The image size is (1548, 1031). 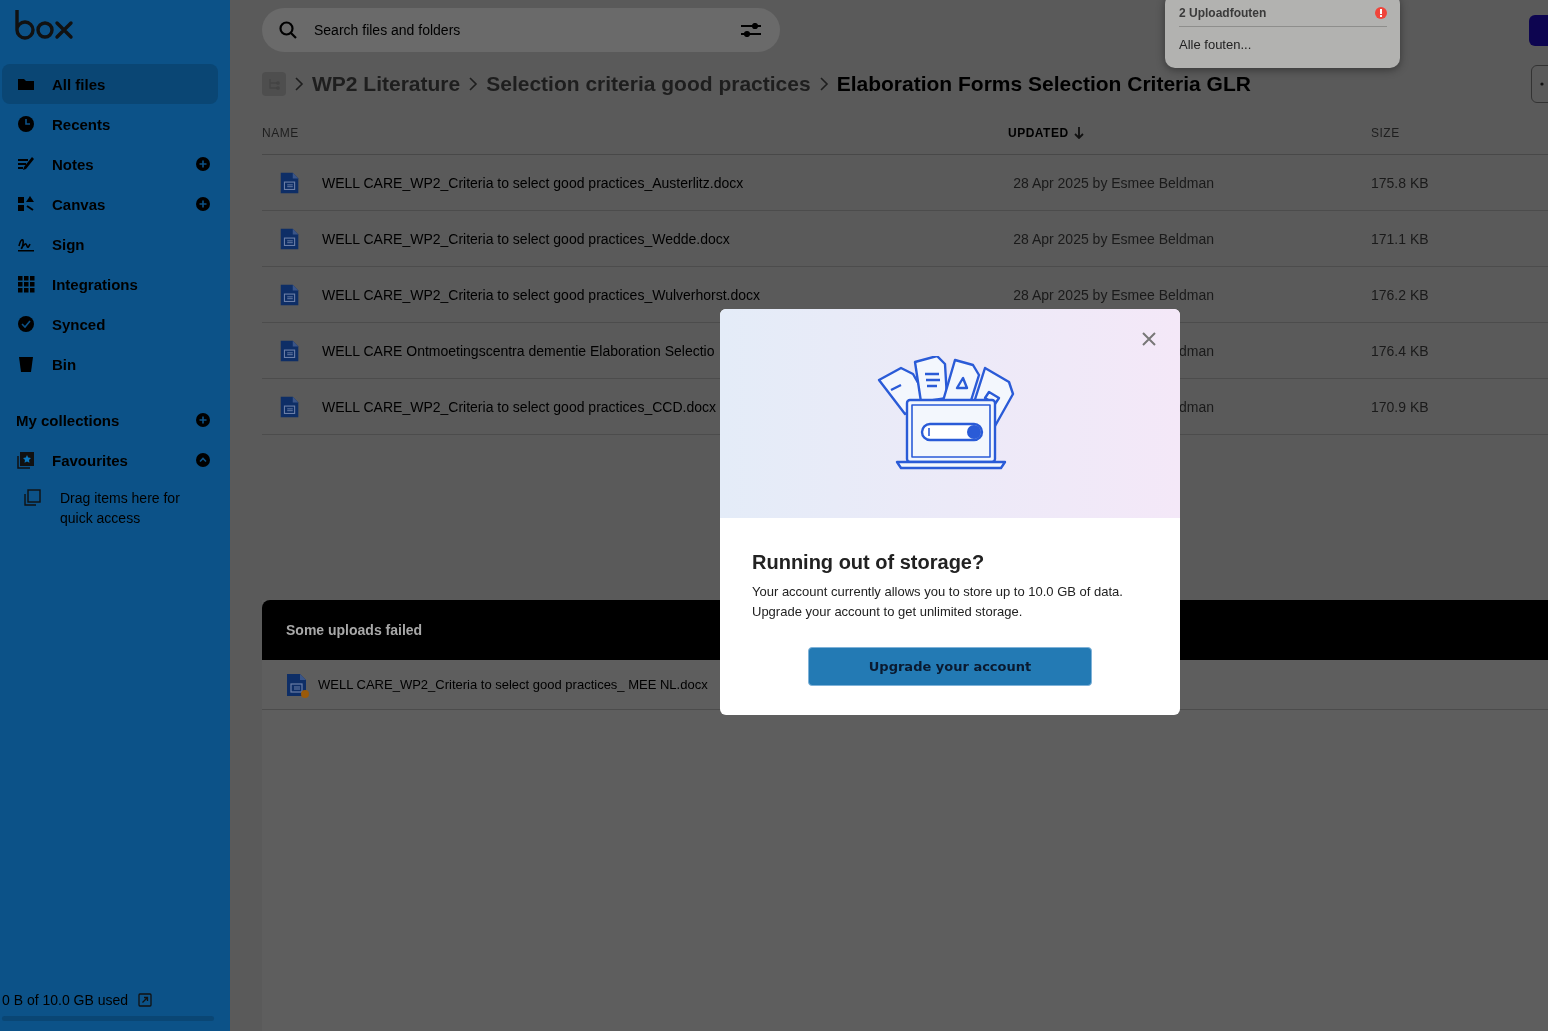 I want to click on check-circle-icon, so click(x=26, y=324).